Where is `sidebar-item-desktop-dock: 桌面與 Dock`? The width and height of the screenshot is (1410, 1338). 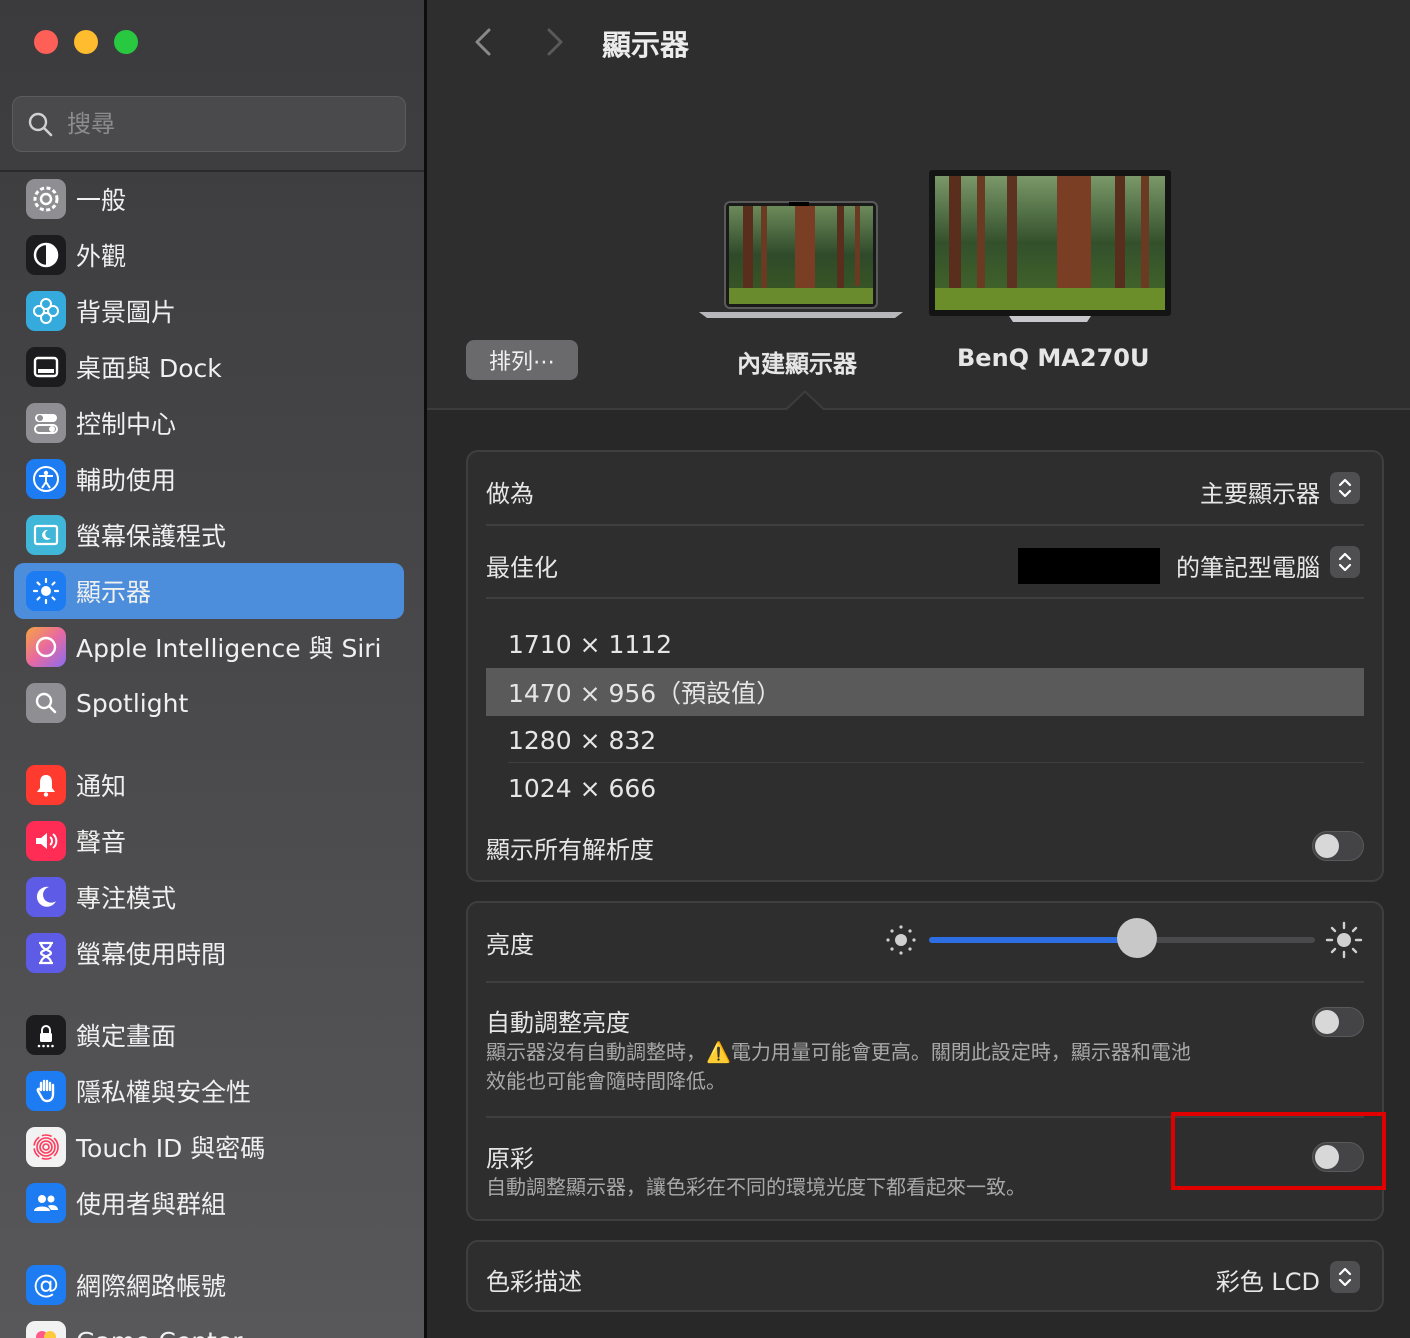
sidebar-item-desktop-dock: 桌面與 Dock is located at coordinates (209, 367).